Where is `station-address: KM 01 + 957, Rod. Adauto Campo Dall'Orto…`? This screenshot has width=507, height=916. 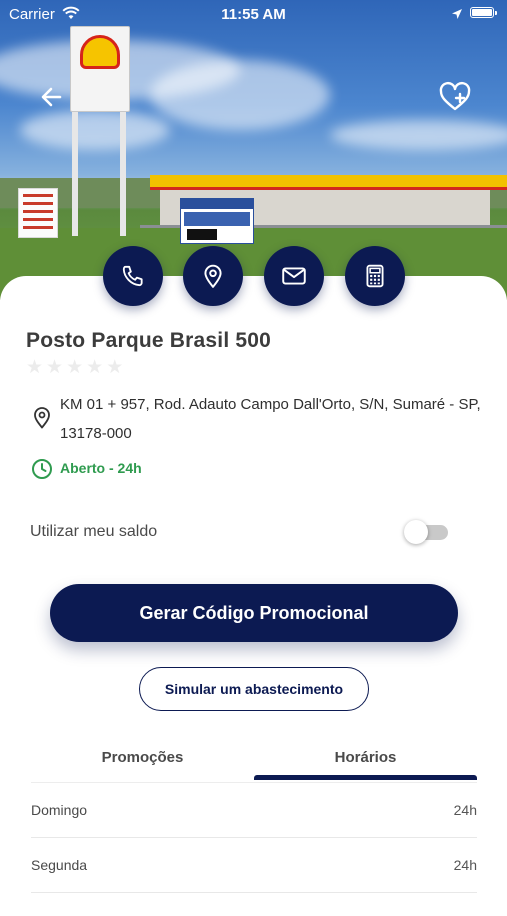 station-address: KM 01 + 957, Rod. Adauto Campo Dall'Orto… is located at coordinates (270, 419).